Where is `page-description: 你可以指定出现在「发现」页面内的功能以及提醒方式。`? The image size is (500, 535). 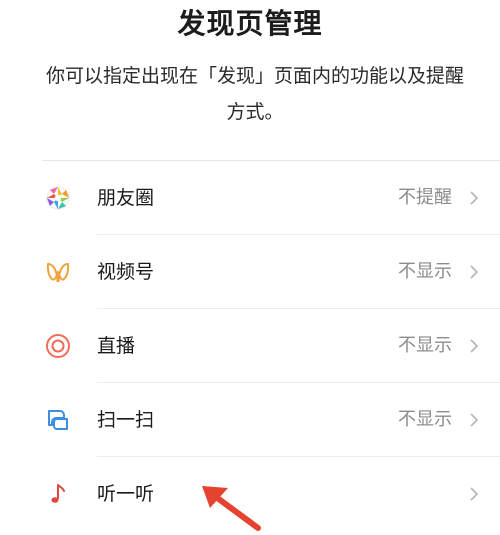 page-description: 你可以指定出现在「发现」页面内的功能以及提醒方式。 is located at coordinates (254, 94).